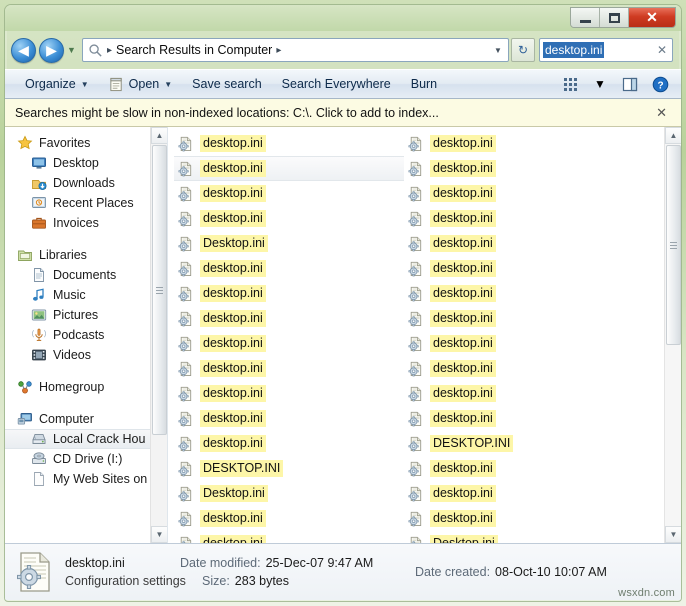  I want to click on sidebar-group-computer: Computer, so click(86, 419).